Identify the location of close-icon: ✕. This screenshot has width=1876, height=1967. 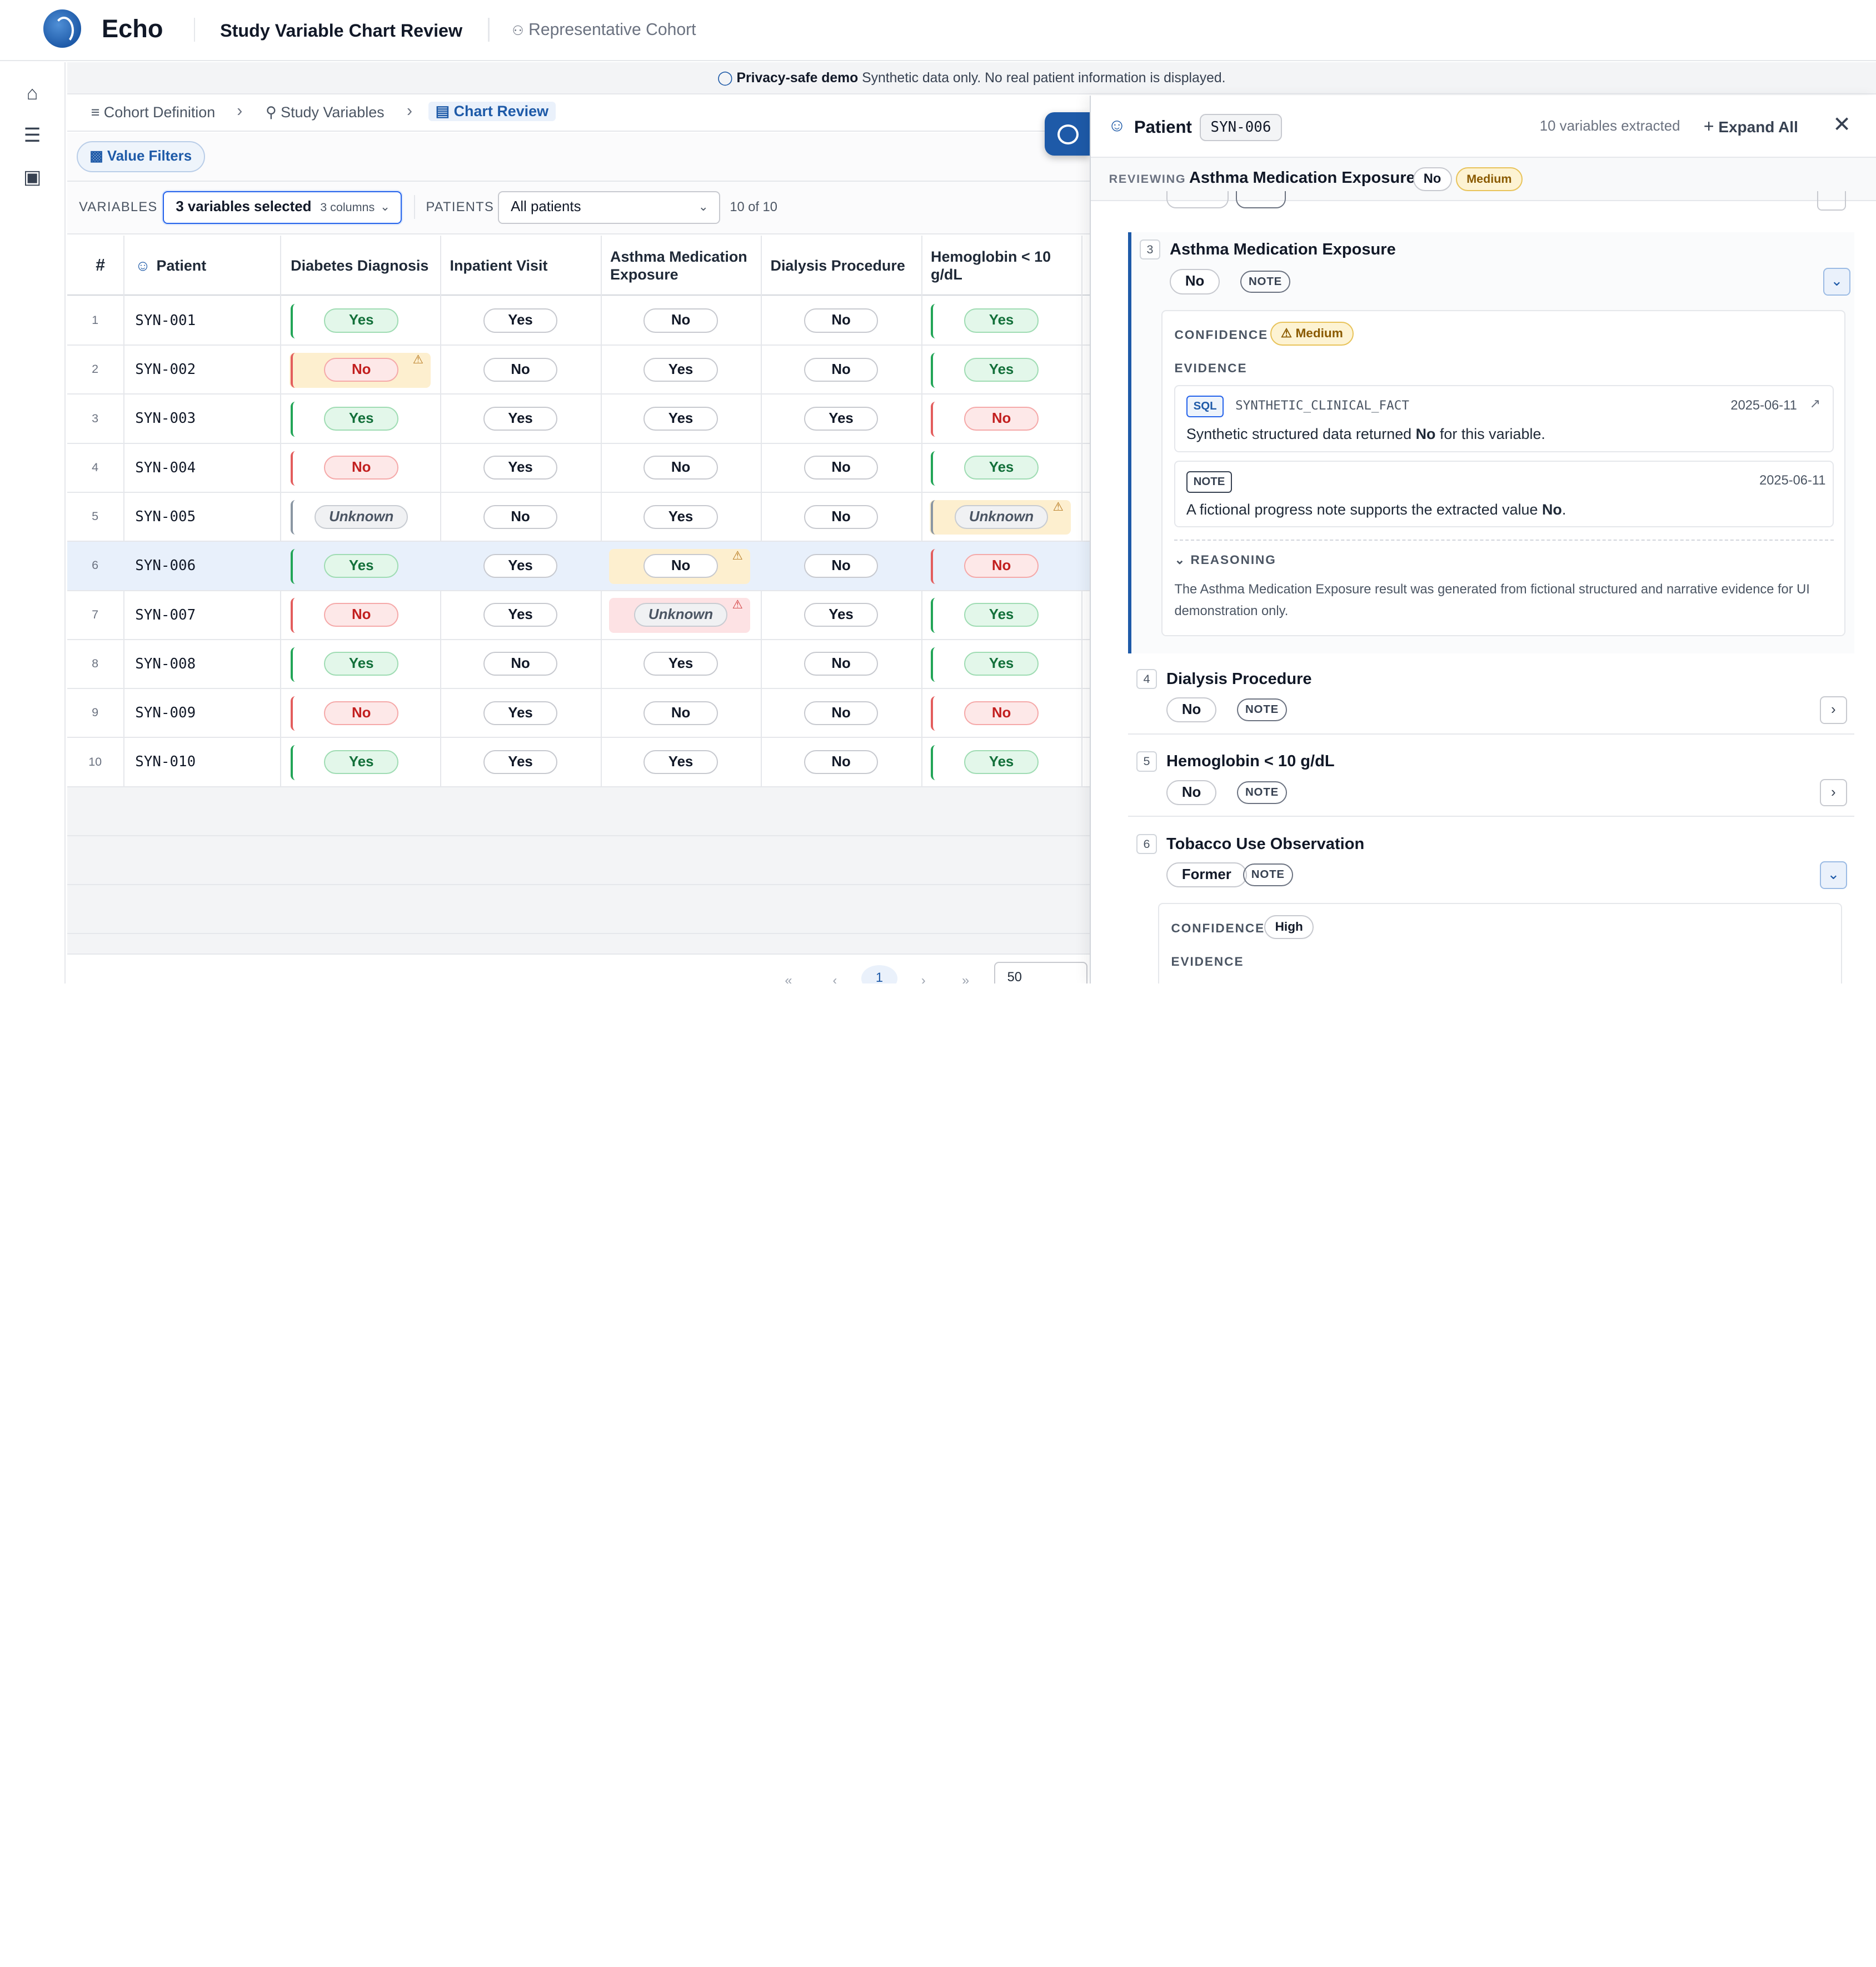
(1842, 124).